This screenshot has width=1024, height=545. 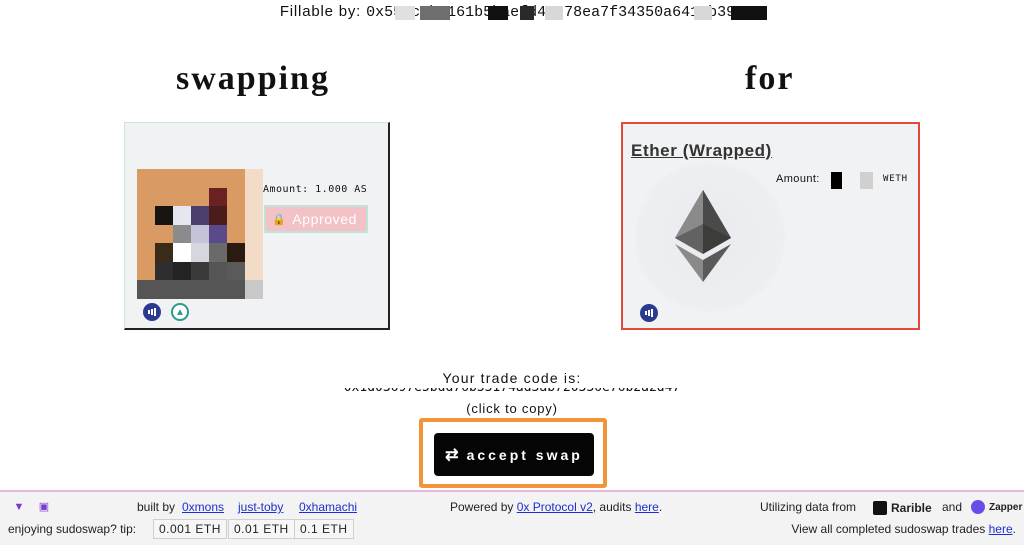 I want to click on ethereum-logo-icon, so click(x=710, y=237).